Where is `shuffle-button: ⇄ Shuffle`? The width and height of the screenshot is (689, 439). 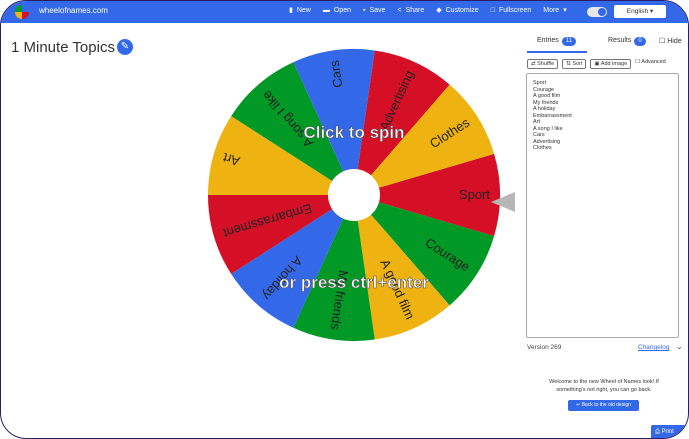
shuffle-button: ⇄ Shuffle is located at coordinates (543, 64).